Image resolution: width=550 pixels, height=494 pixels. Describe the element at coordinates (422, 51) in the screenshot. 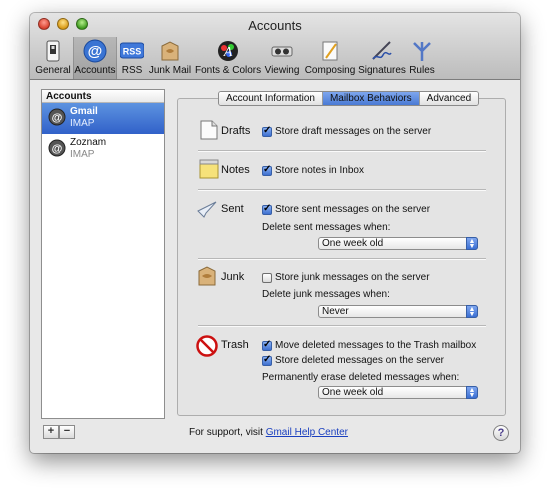

I see `rules-icon` at that location.